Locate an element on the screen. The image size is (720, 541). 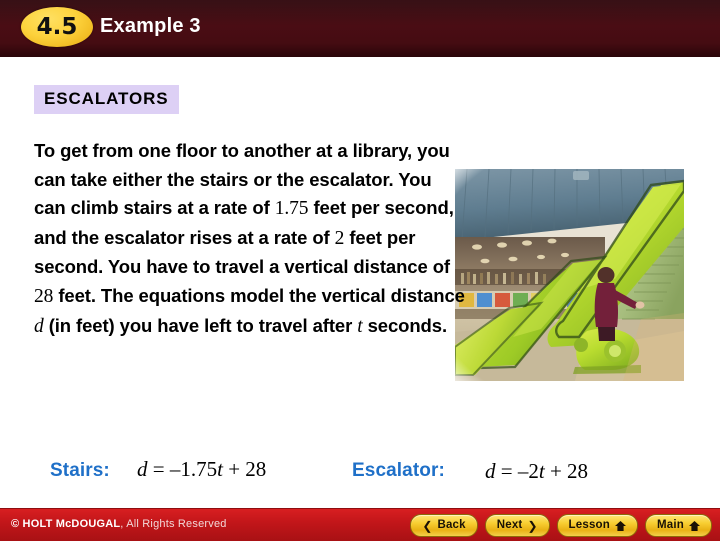
escalator-label: Escalator: is located at coordinates (398, 470).